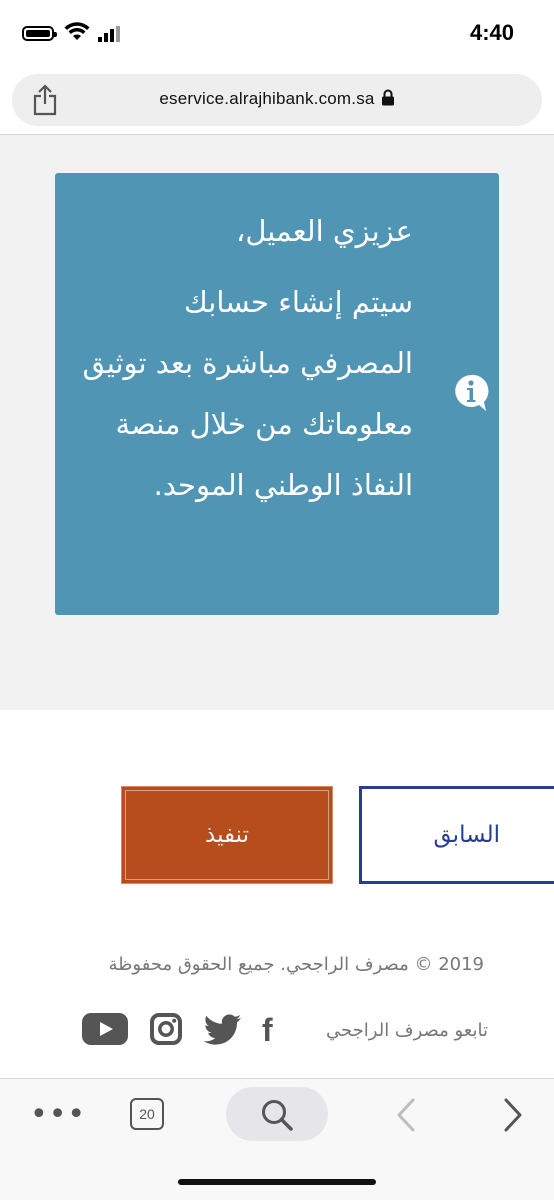 This screenshot has width=554, height=1200. Describe the element at coordinates (227, 835) in the screenshot. I see `execute-button: تنفيذ` at that location.